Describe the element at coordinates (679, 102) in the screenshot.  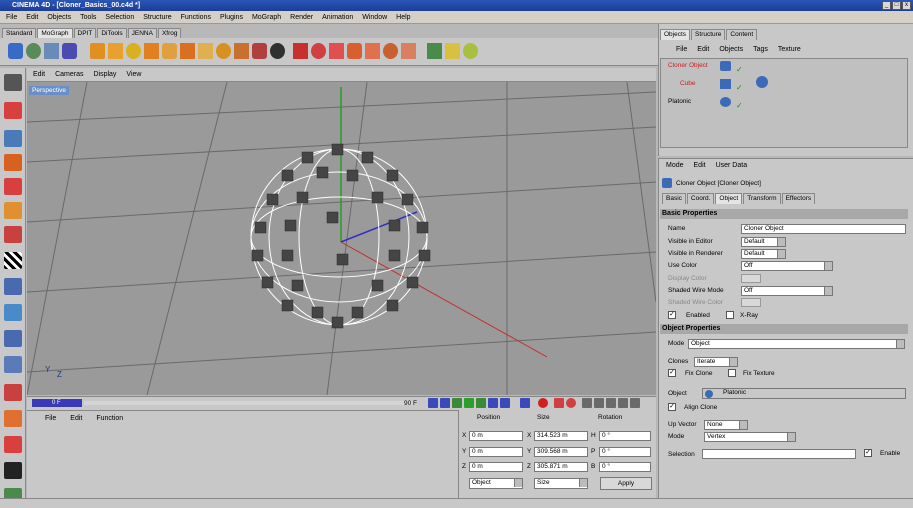
I see `tree-item-platonic: Platonic` at that location.